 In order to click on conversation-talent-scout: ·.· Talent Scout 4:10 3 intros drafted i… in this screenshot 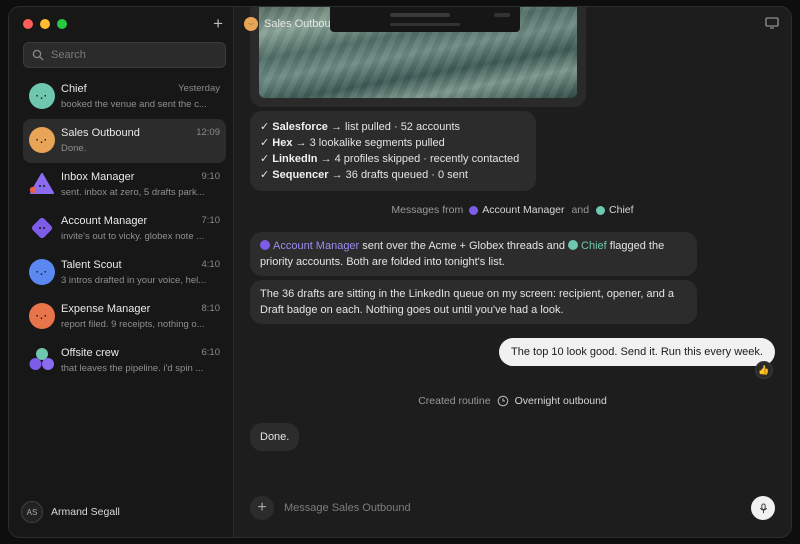, I will do `click(124, 273)`.